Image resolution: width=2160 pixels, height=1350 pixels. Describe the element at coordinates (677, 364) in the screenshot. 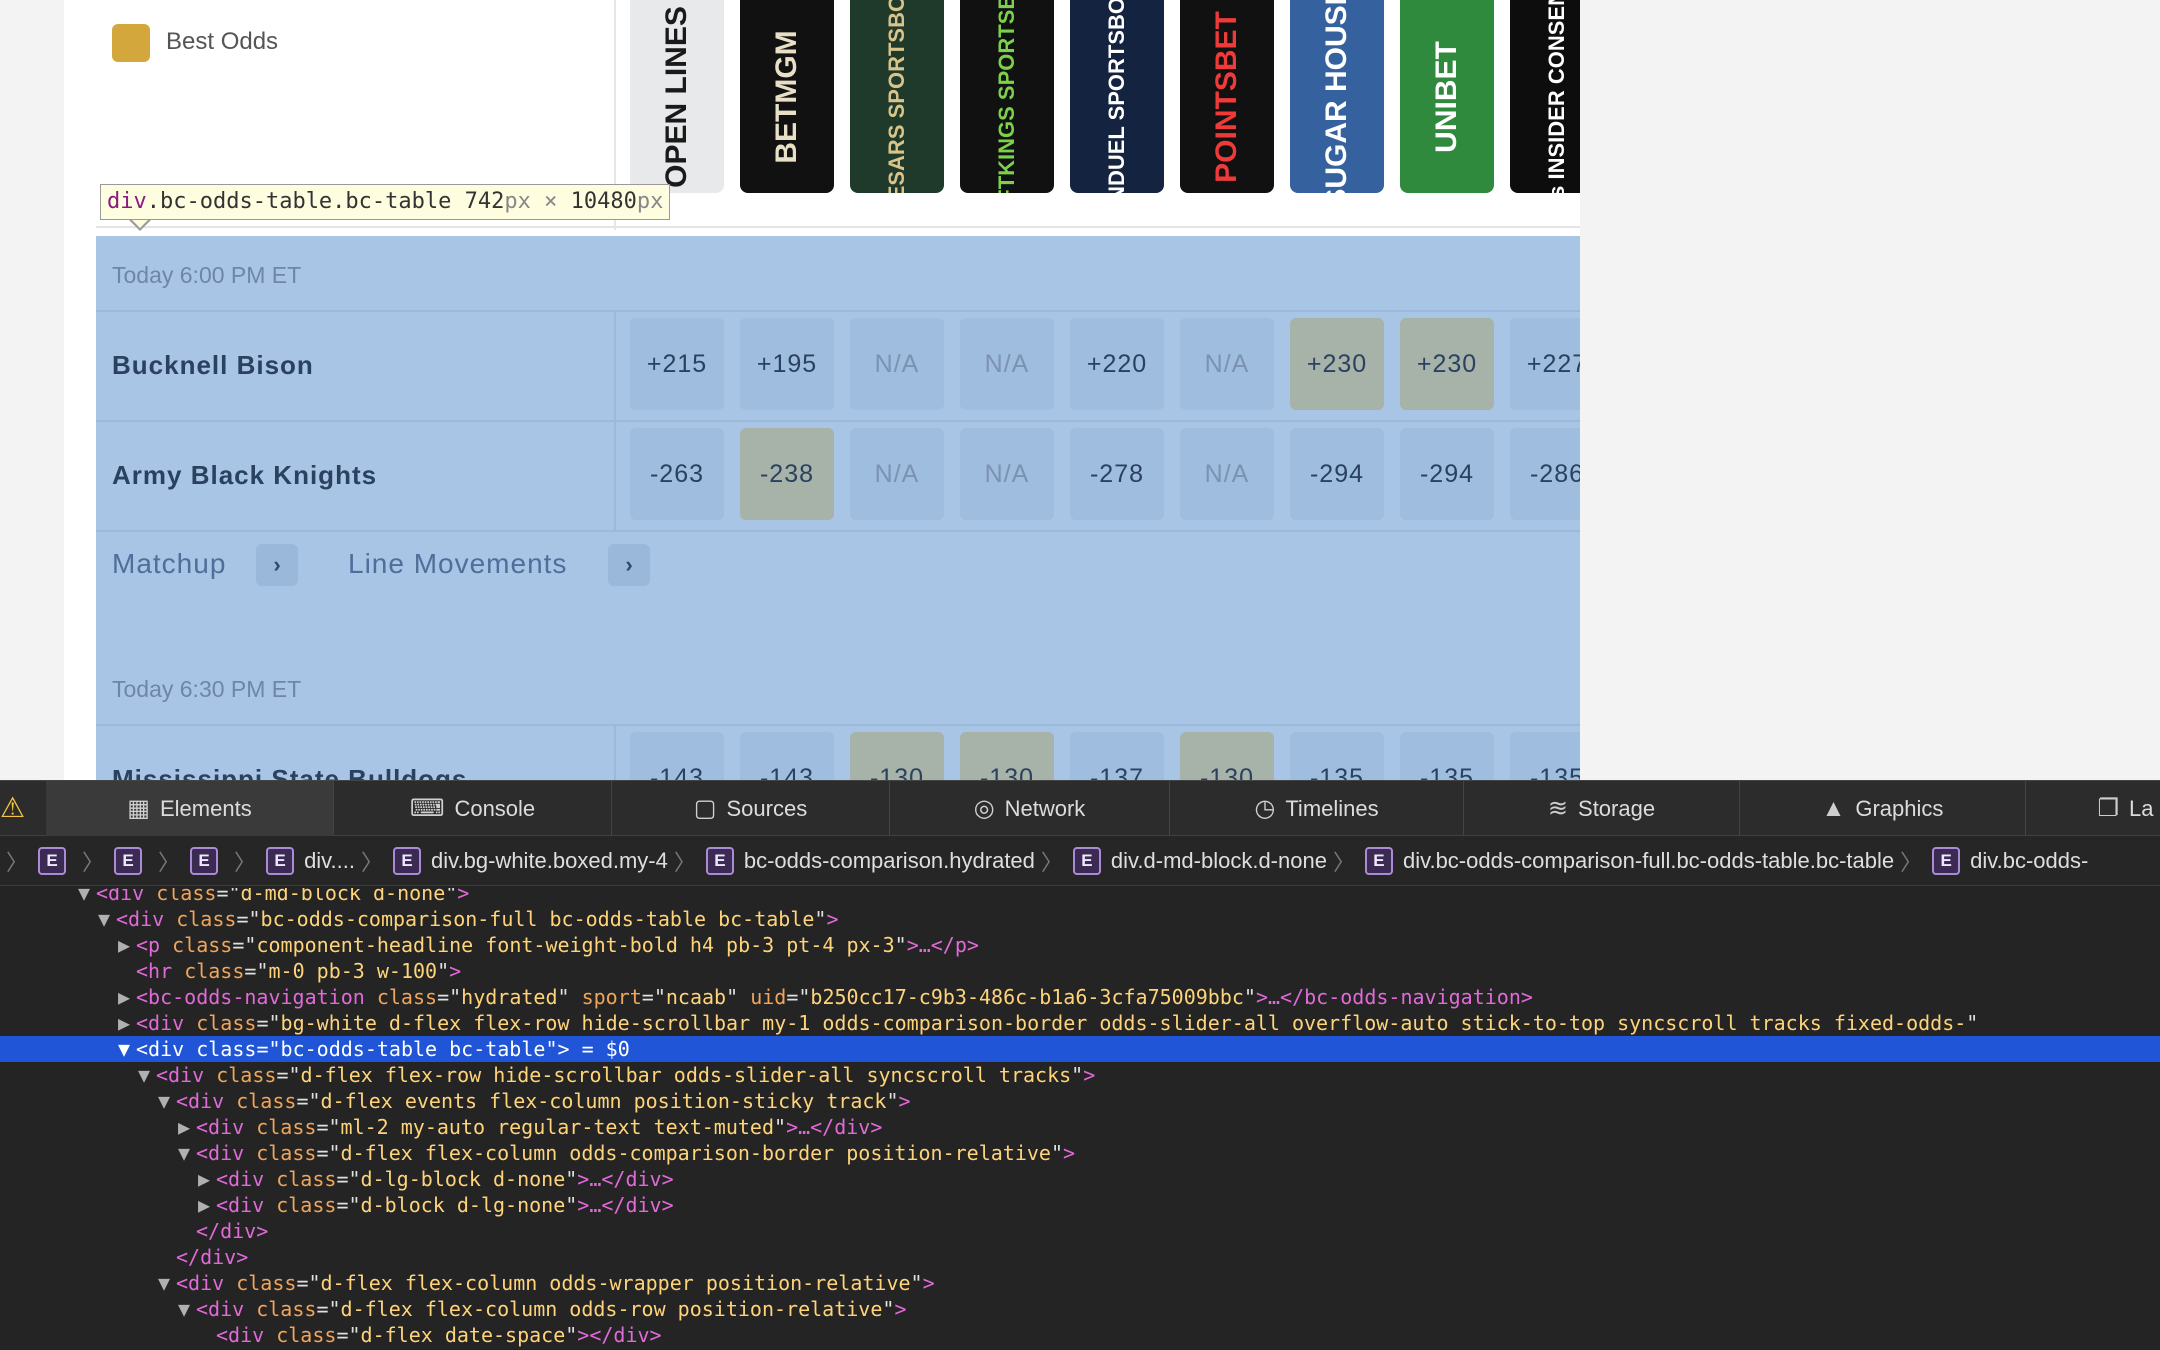

I see `odds-cell: +215` at that location.